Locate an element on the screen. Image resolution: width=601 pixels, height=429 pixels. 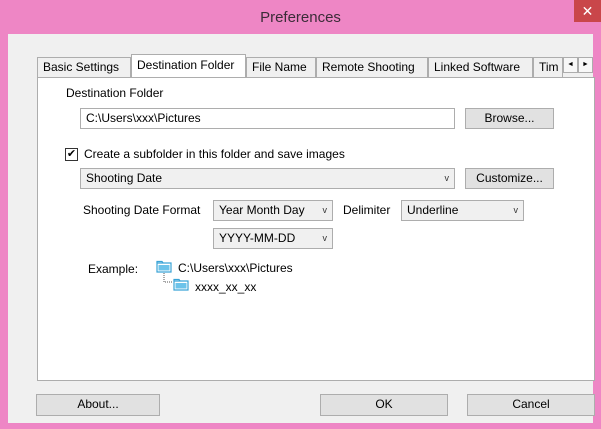
tab-linked-software: Linked Software is located at coordinates (480, 67).